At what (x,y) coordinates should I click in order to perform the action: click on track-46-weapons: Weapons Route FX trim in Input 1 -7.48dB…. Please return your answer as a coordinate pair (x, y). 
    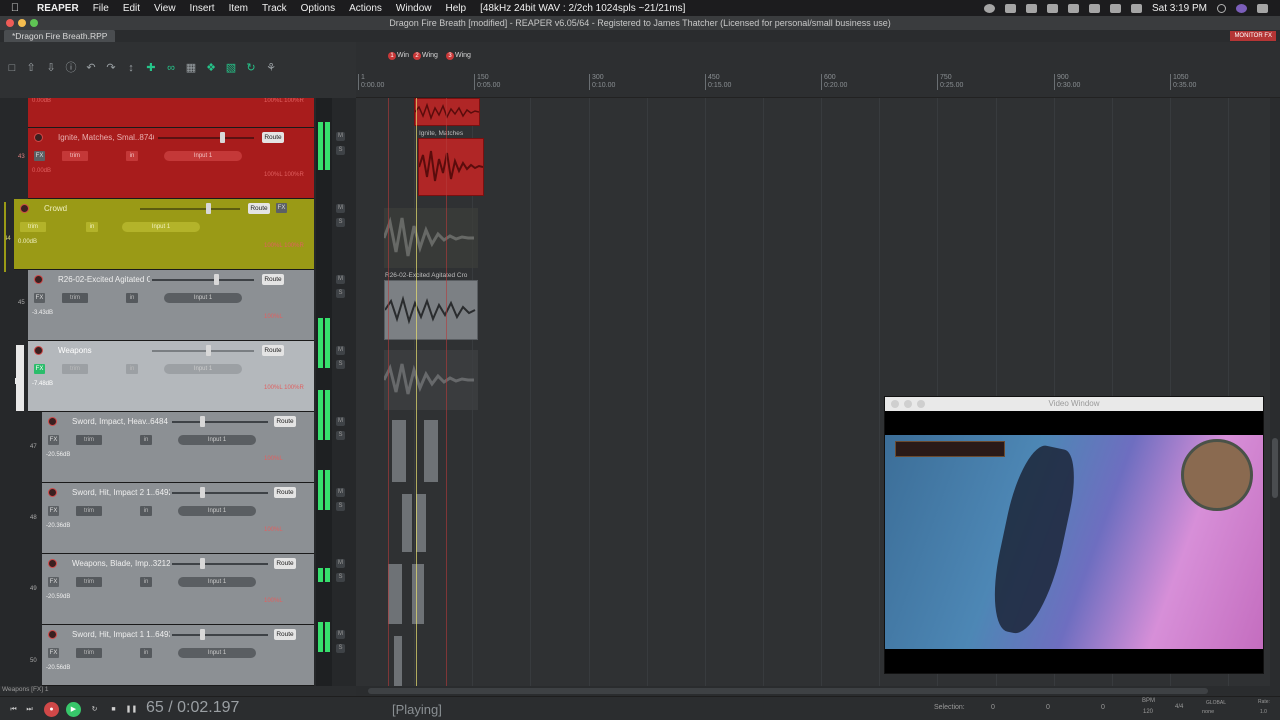
    Looking at the image, I should click on (171, 376).